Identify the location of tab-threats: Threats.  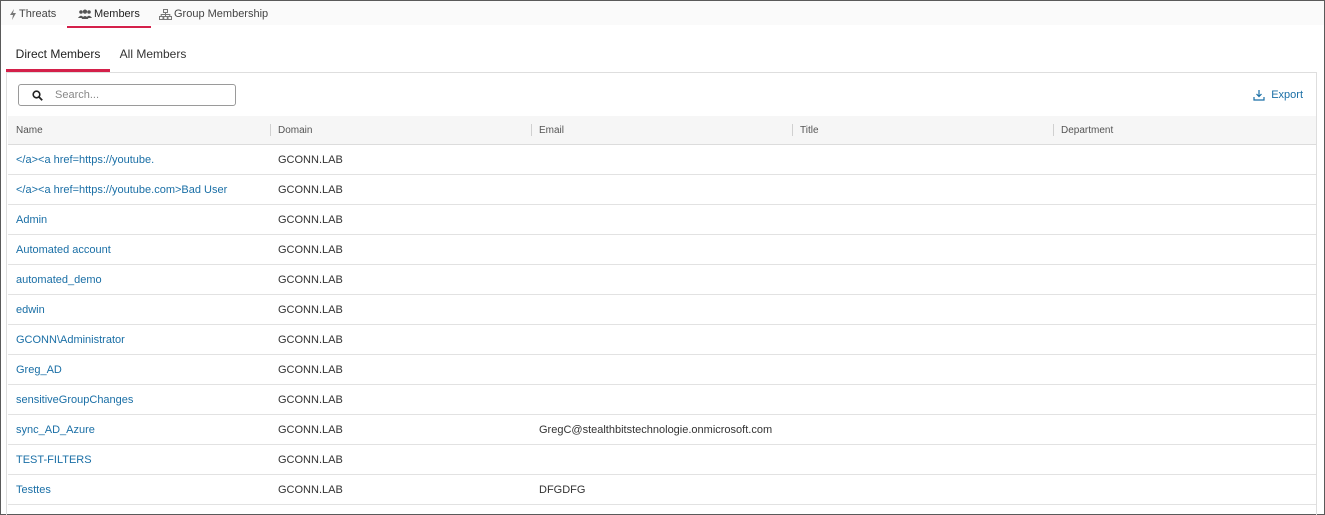
(32, 14).